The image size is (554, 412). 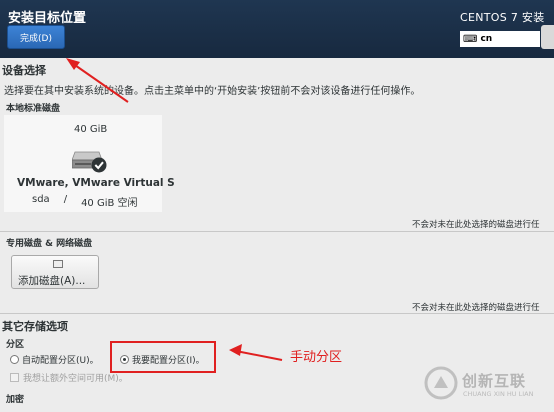 I want to click on local-disks-note: 不会对未在此处选择的磁盘进行任, so click(x=476, y=225).